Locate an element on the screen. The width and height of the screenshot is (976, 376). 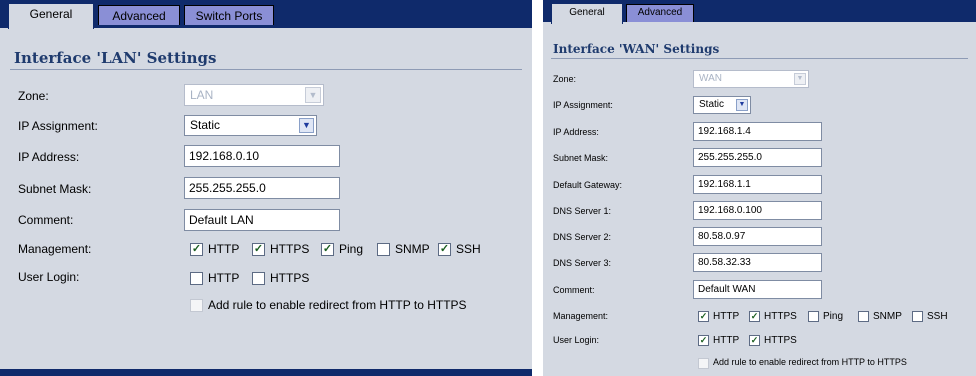
wan-dns3-input: 80.58.32.33 is located at coordinates (757, 262).